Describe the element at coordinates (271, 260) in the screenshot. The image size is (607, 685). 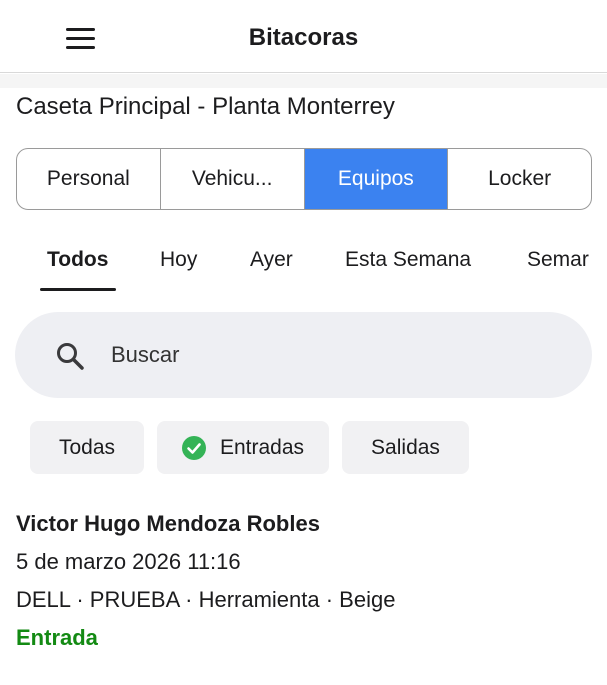
I see `tab-ayer: Ayer` at that location.